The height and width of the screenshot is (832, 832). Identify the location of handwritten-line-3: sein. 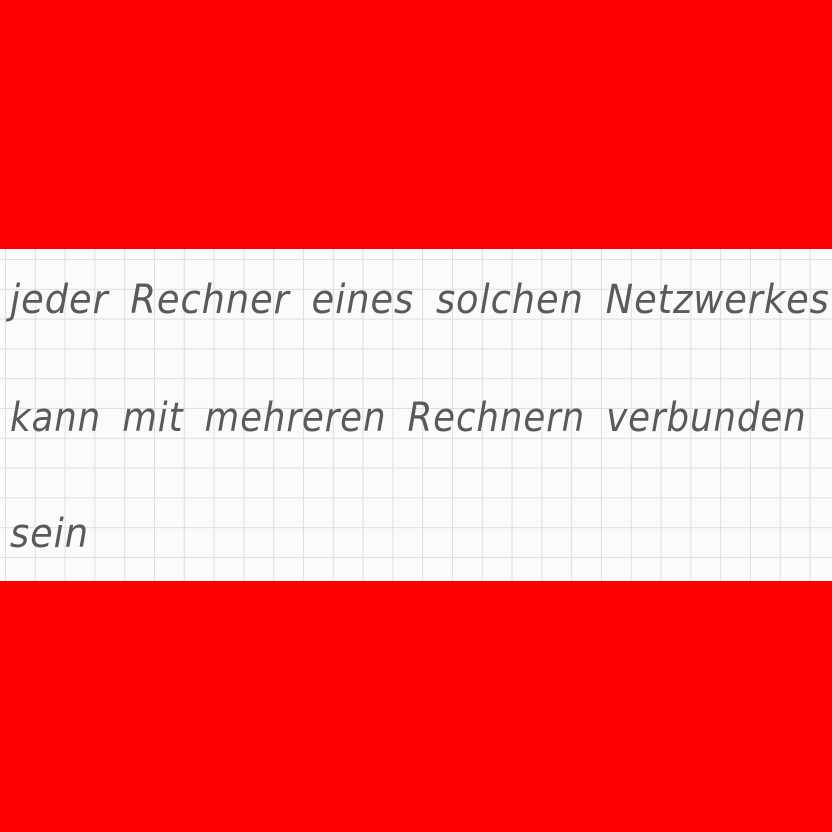
(50, 534).